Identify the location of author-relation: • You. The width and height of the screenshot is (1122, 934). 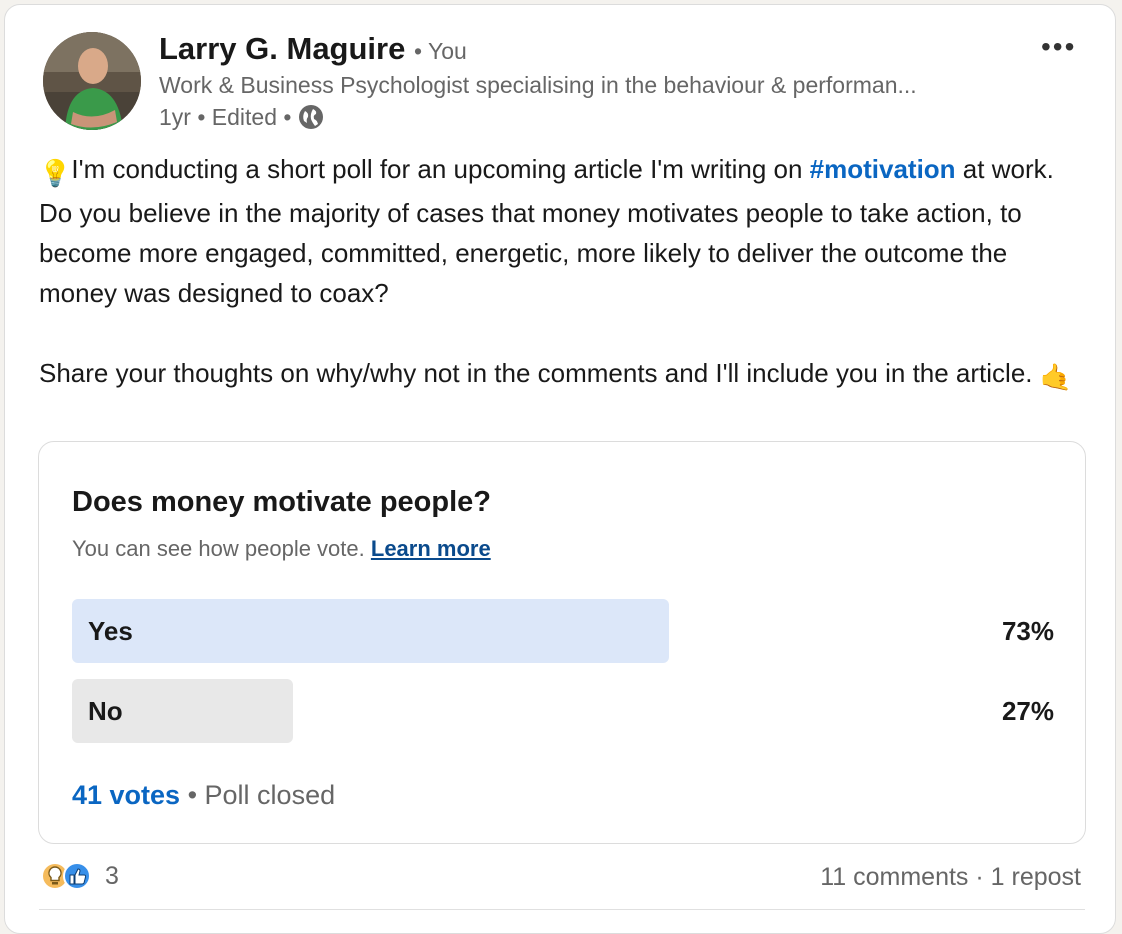
(440, 51).